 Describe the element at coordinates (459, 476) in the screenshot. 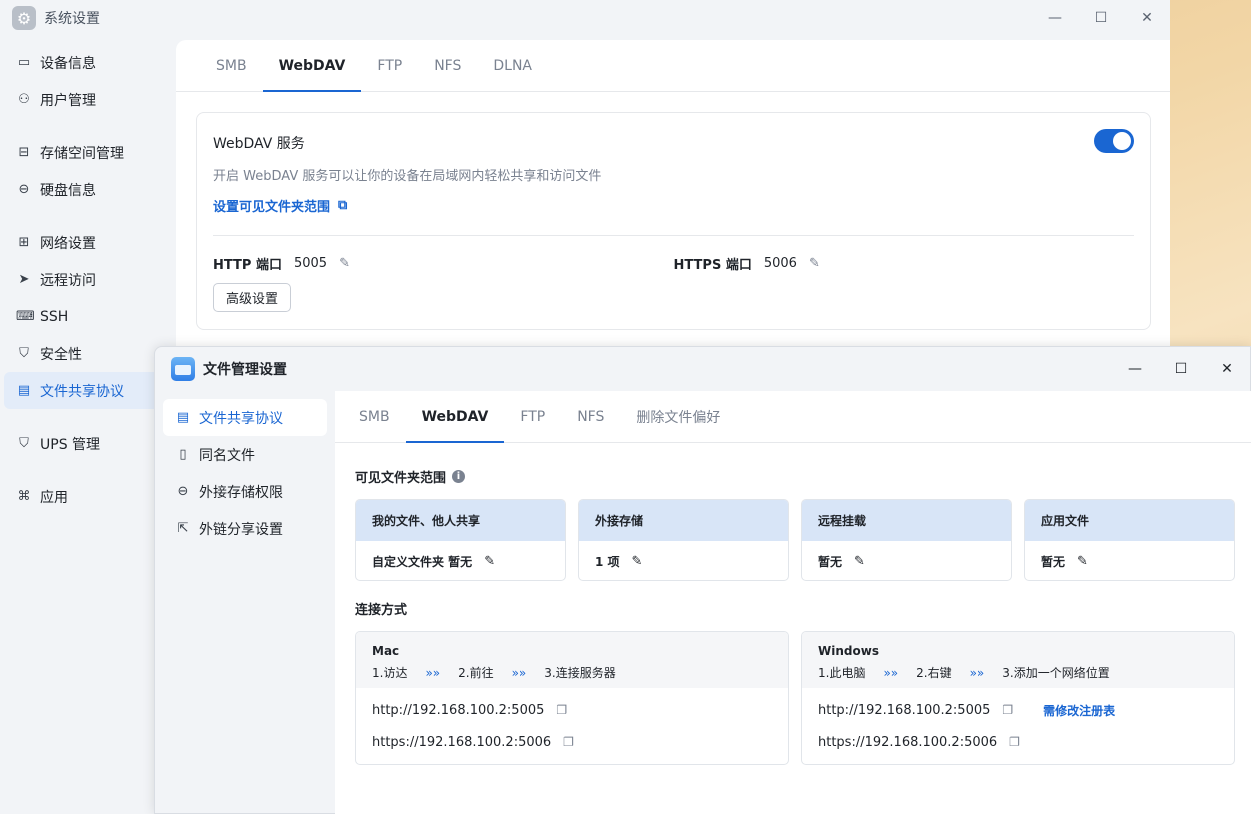

I see `info-icon: i` at that location.